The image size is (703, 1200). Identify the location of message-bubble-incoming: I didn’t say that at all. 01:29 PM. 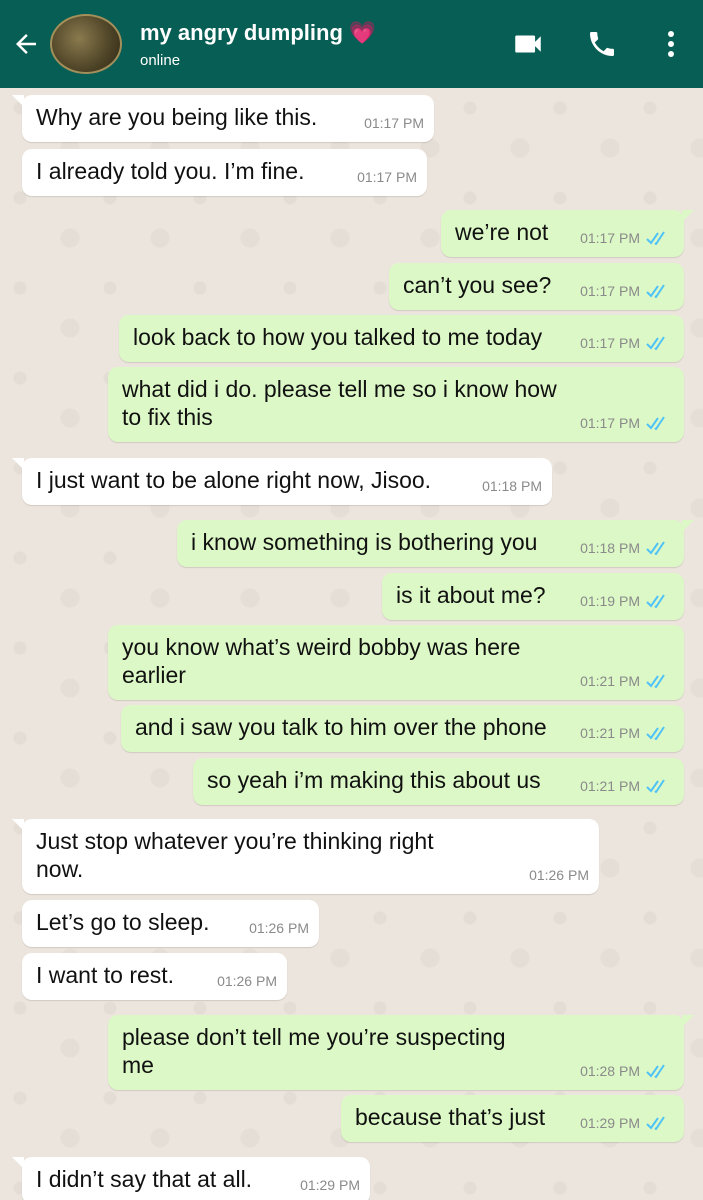
(191, 1178).